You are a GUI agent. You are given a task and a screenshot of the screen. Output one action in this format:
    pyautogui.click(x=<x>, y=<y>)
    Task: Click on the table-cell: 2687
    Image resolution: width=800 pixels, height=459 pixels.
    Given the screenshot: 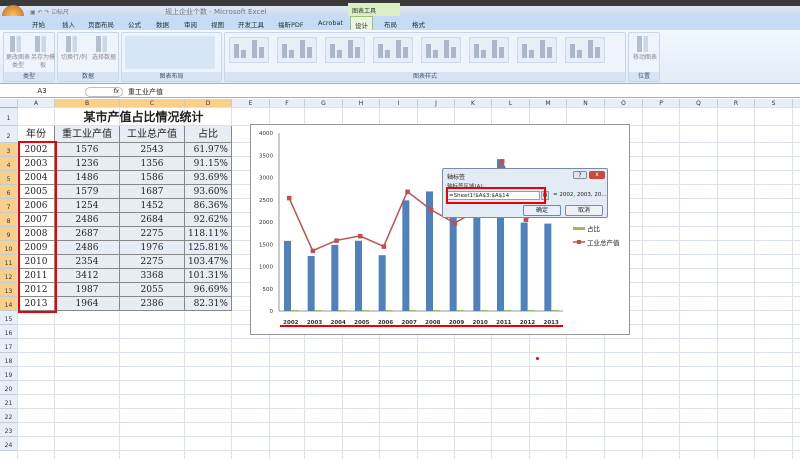 What is the action you would take?
    pyautogui.click(x=87, y=234)
    